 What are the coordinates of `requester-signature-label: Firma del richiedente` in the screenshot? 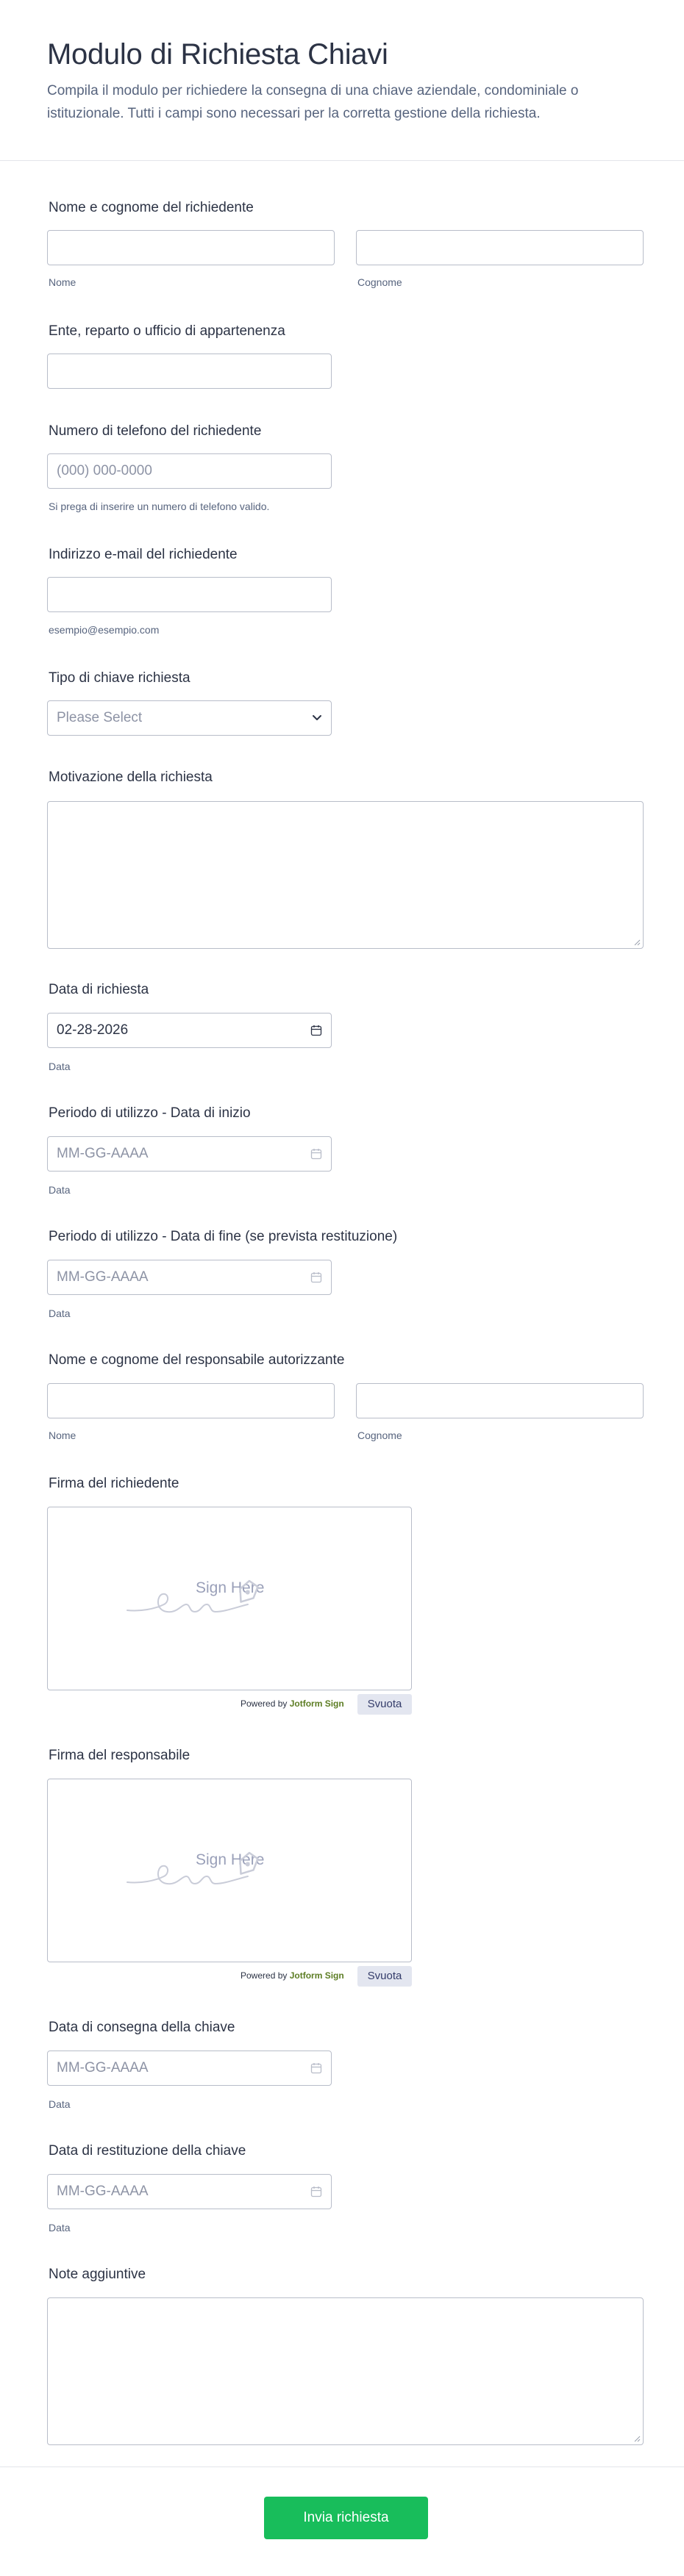 It's located at (114, 1483).